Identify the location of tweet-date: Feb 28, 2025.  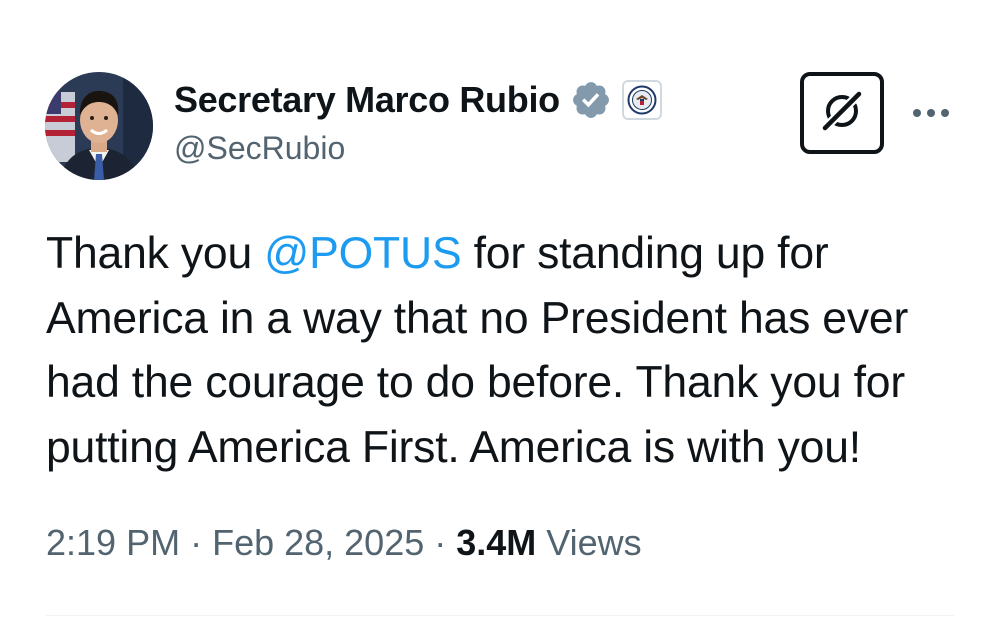
(318, 542).